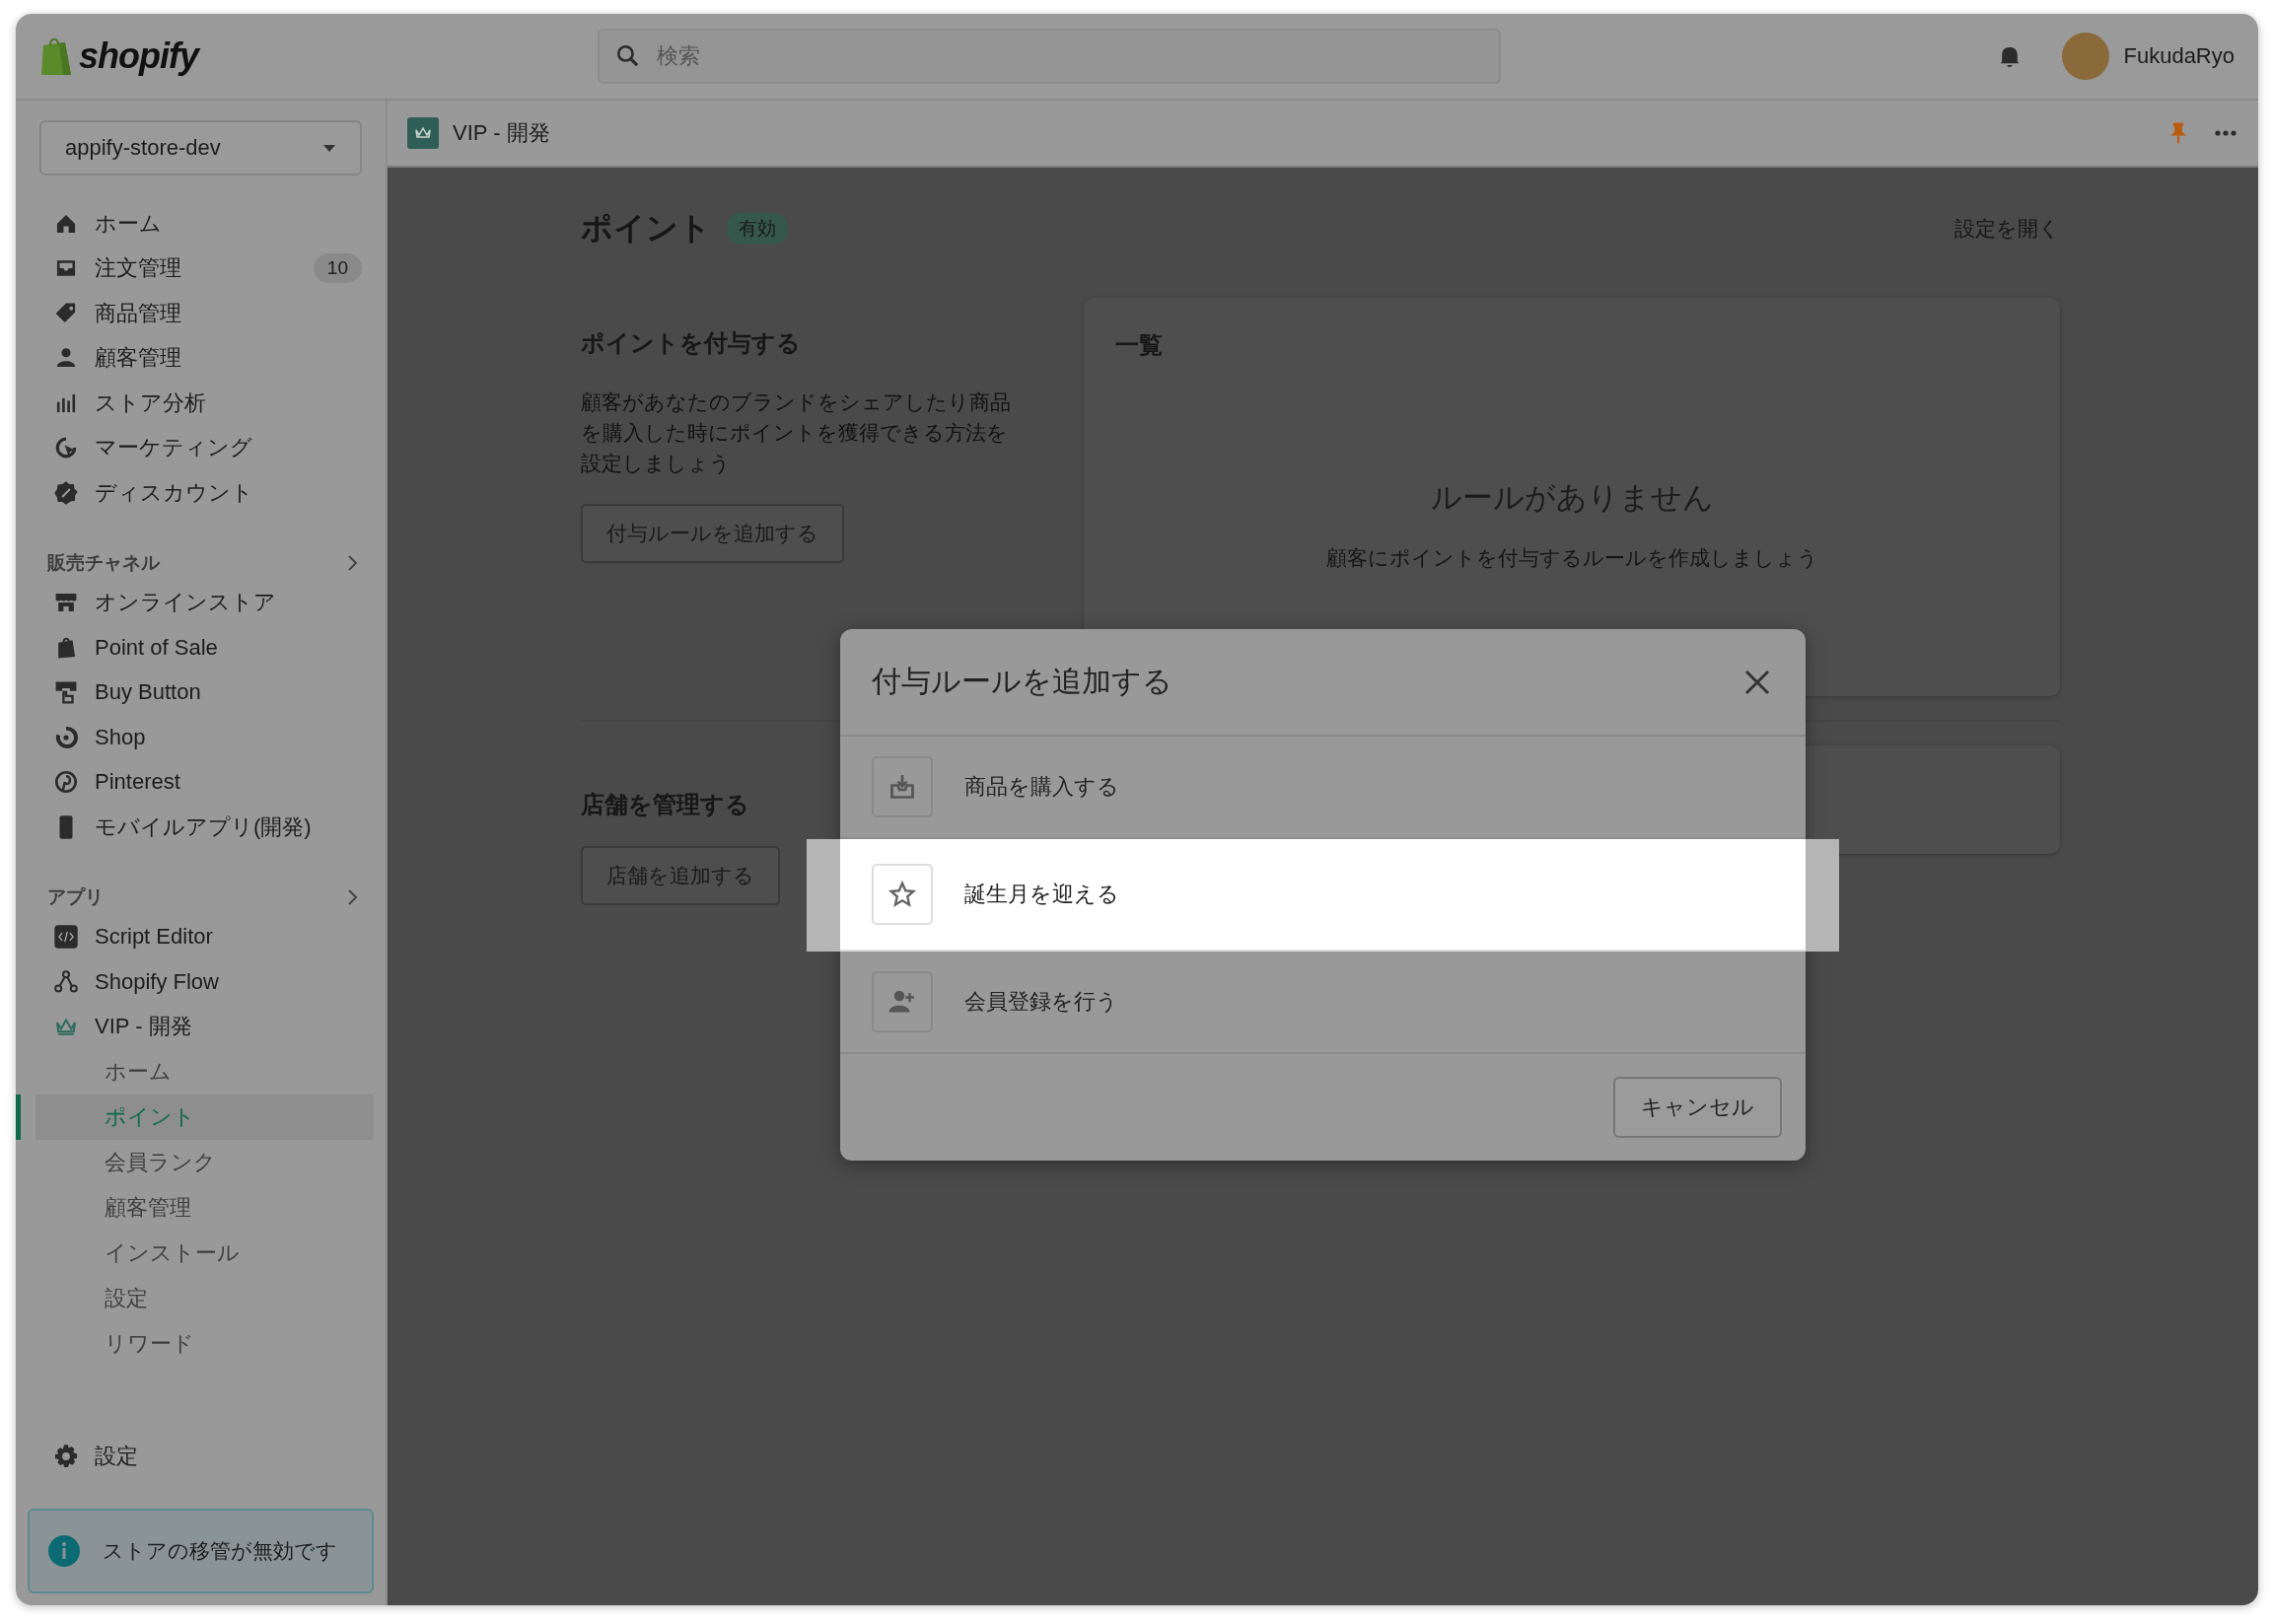 The width and height of the screenshot is (2272, 1624). I want to click on breadcrumb-title: VIP - 開発, so click(501, 133).